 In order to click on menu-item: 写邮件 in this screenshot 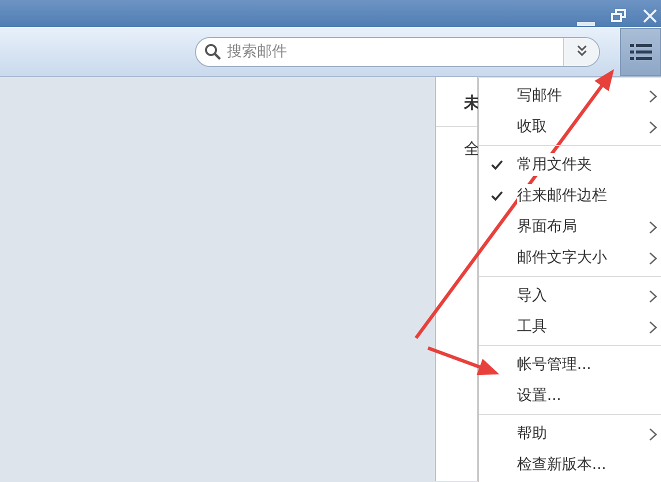, I will do `click(570, 95)`.